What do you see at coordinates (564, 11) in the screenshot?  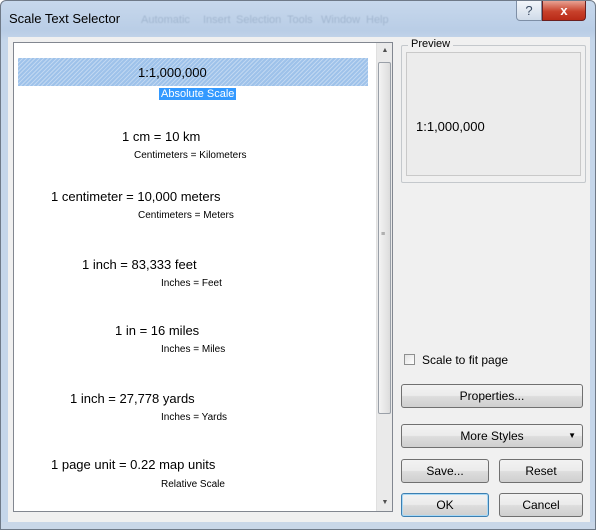 I see `close-button: x` at bounding box center [564, 11].